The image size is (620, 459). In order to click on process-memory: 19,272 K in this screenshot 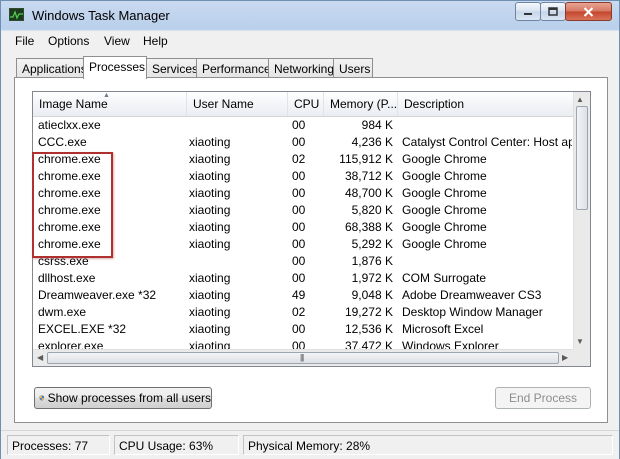, I will do `click(368, 312)`.